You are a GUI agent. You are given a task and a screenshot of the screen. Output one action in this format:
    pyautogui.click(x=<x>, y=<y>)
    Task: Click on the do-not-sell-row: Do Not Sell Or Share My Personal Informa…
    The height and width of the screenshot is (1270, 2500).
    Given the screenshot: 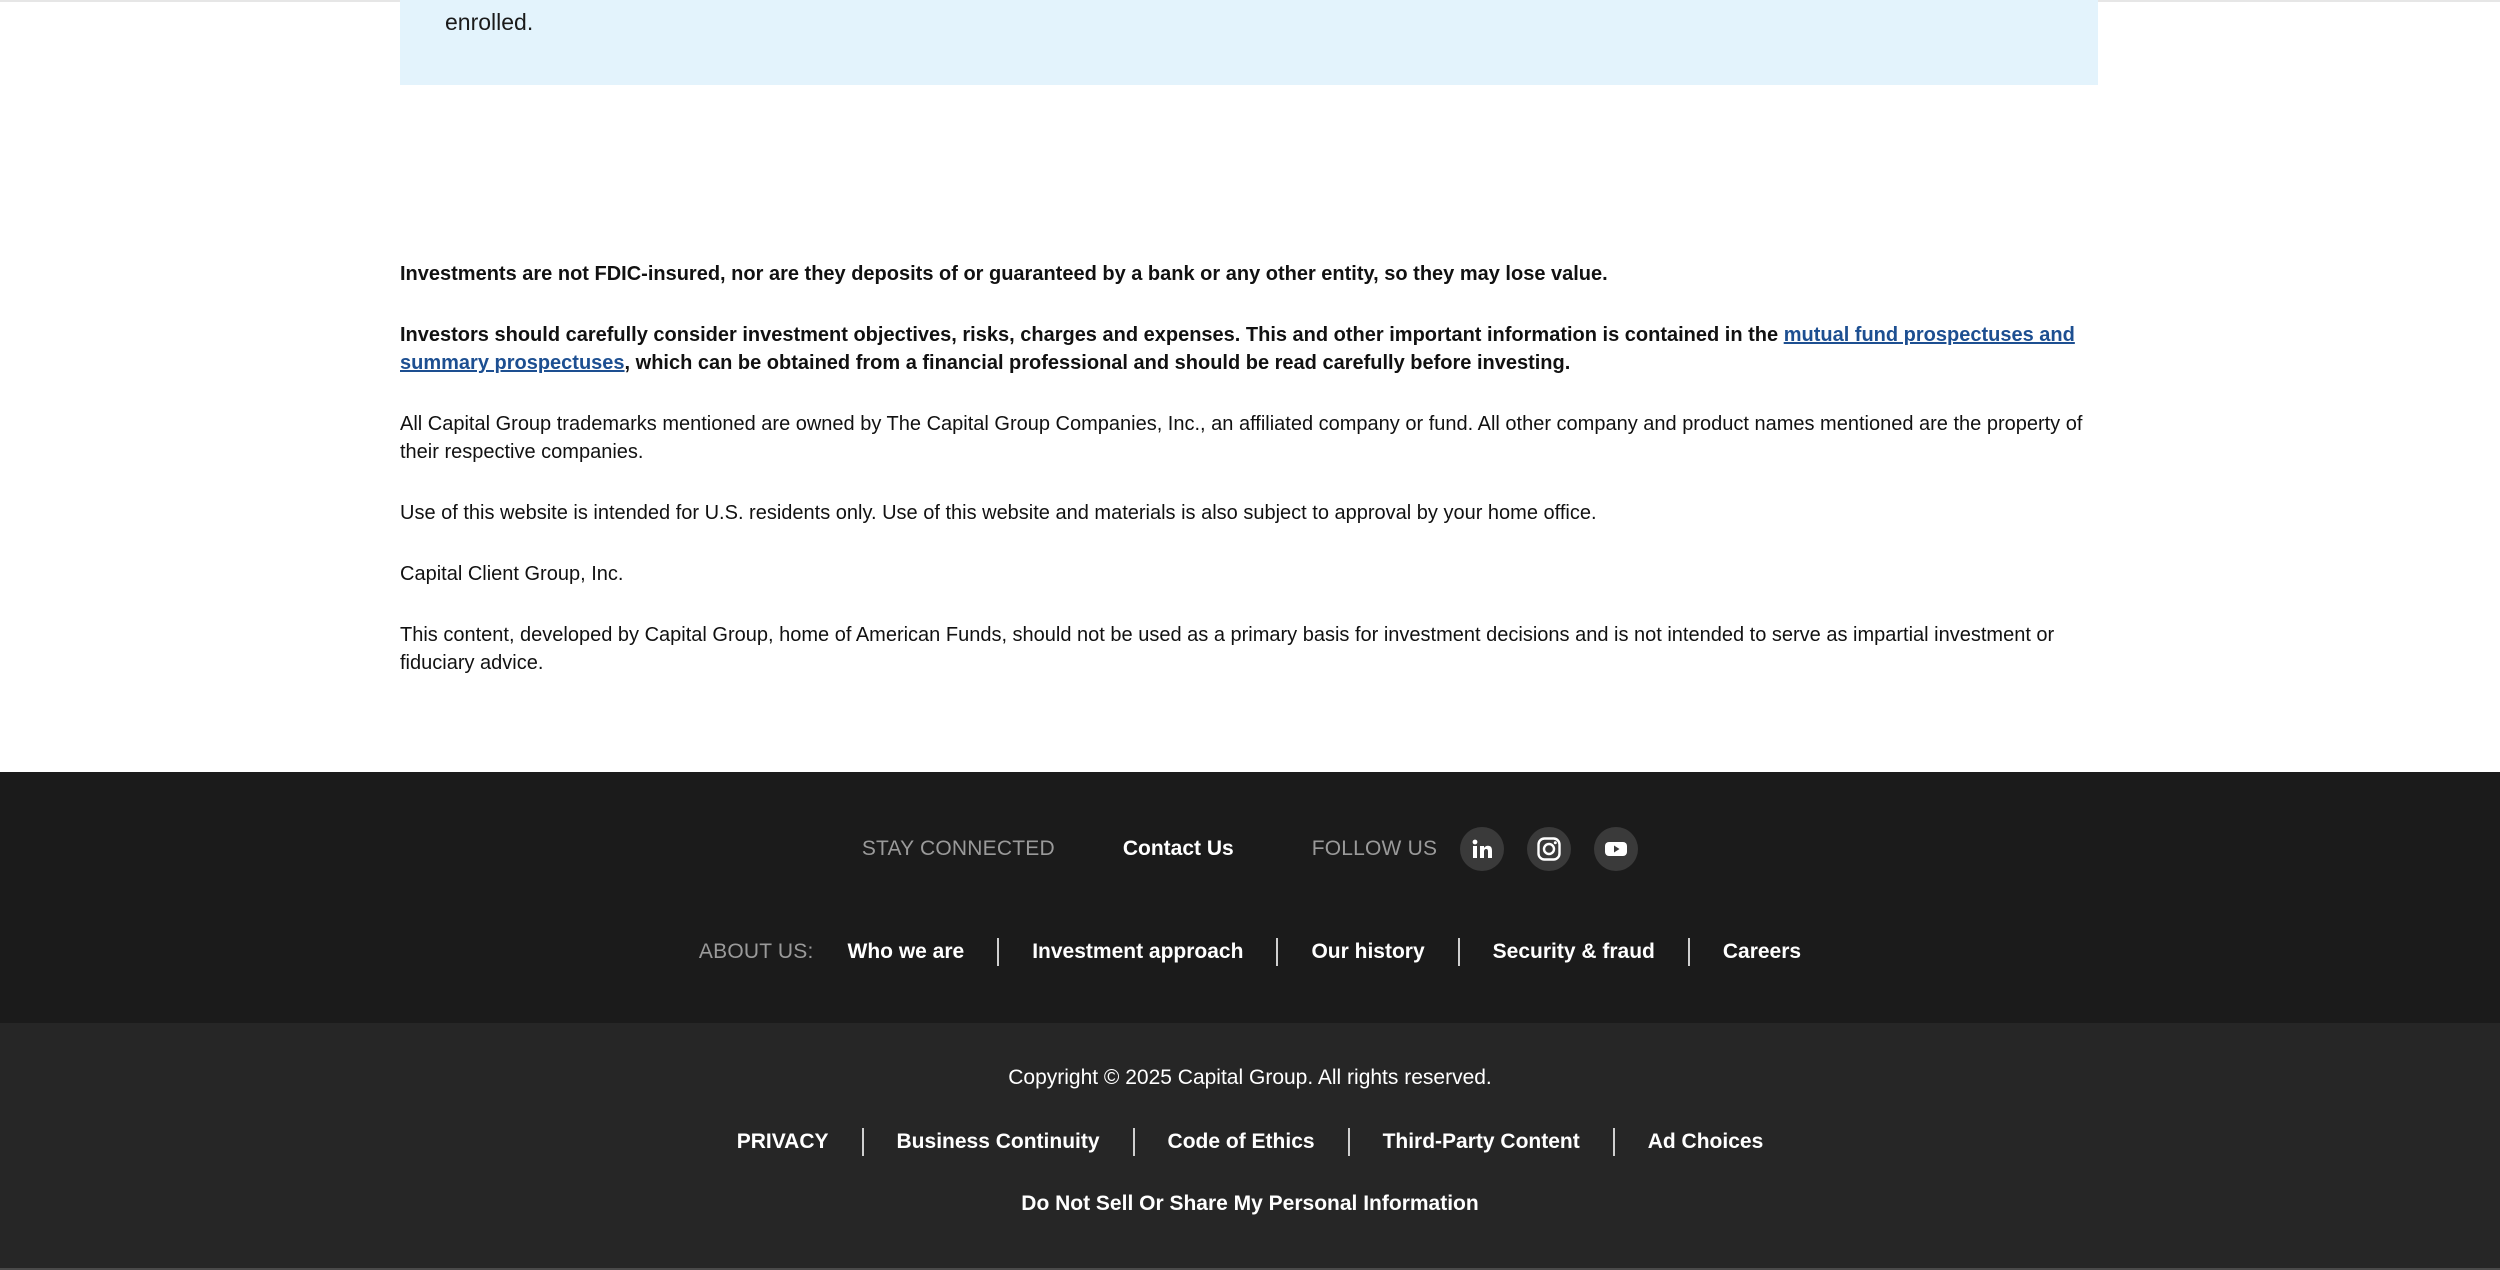 What is the action you would take?
    pyautogui.click(x=1250, y=1204)
    